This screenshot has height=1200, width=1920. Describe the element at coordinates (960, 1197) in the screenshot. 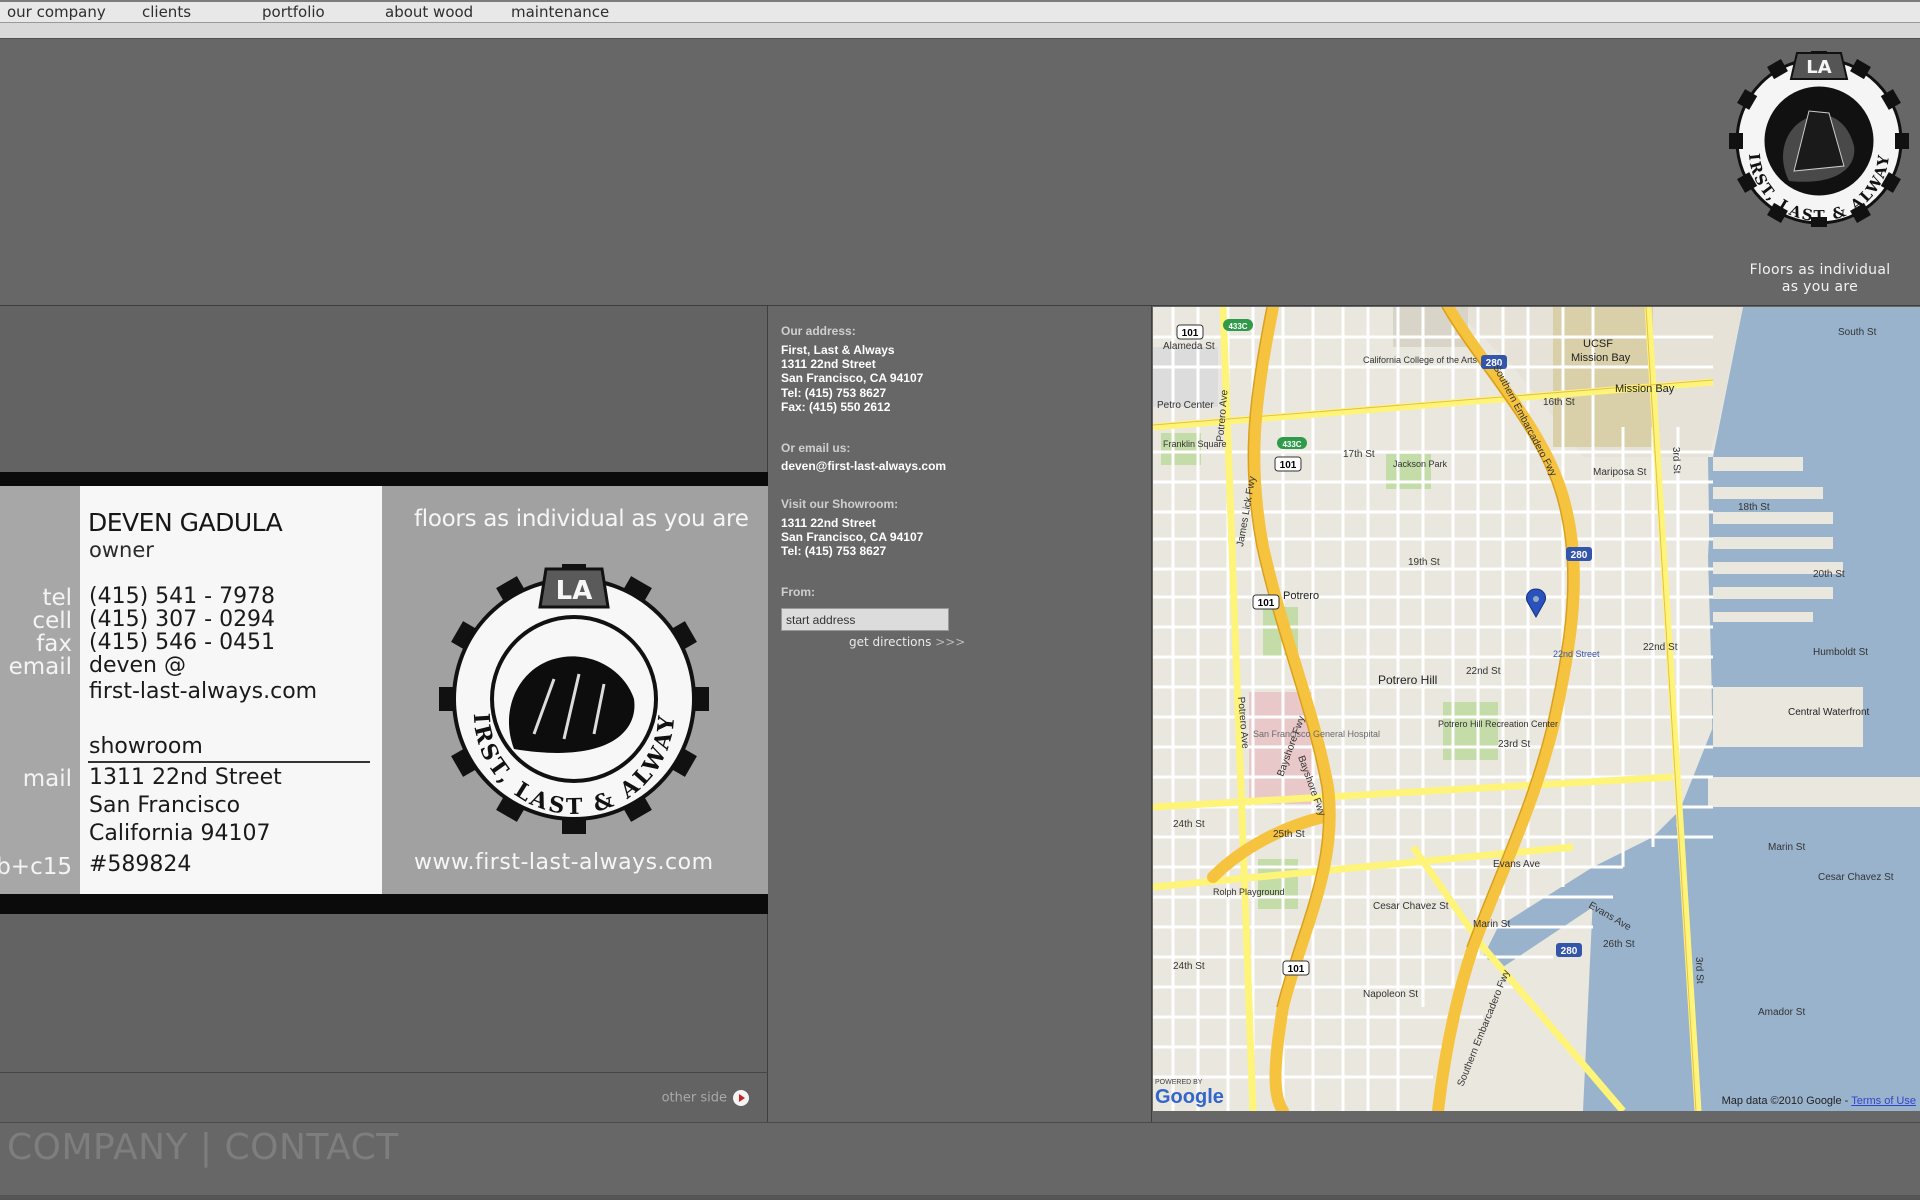

I see `footer-bottom-bar` at that location.